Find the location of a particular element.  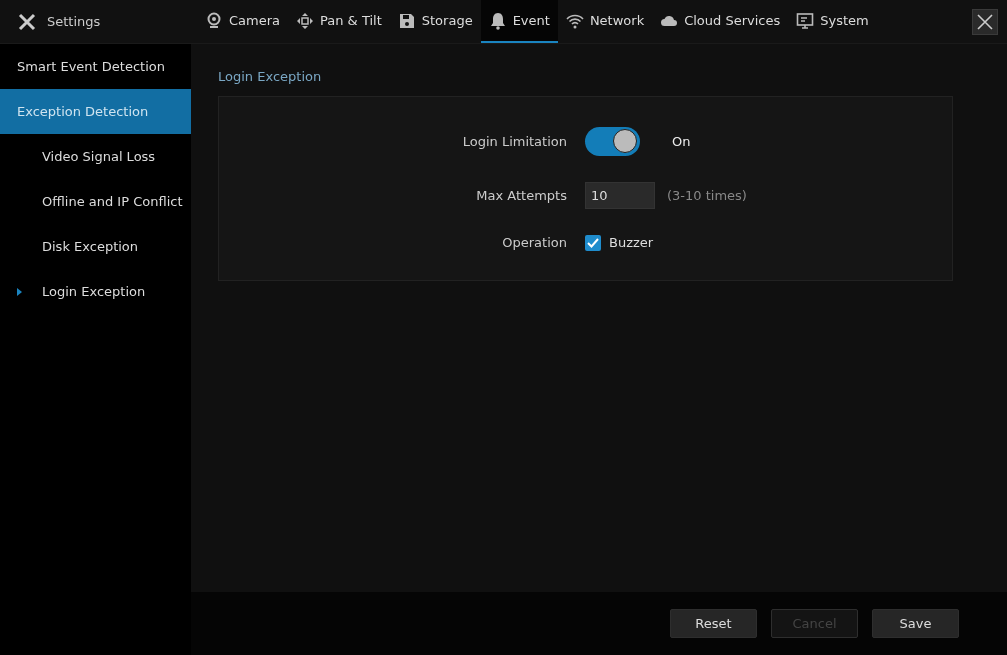

range-hint: (3-10 times) is located at coordinates (707, 195).